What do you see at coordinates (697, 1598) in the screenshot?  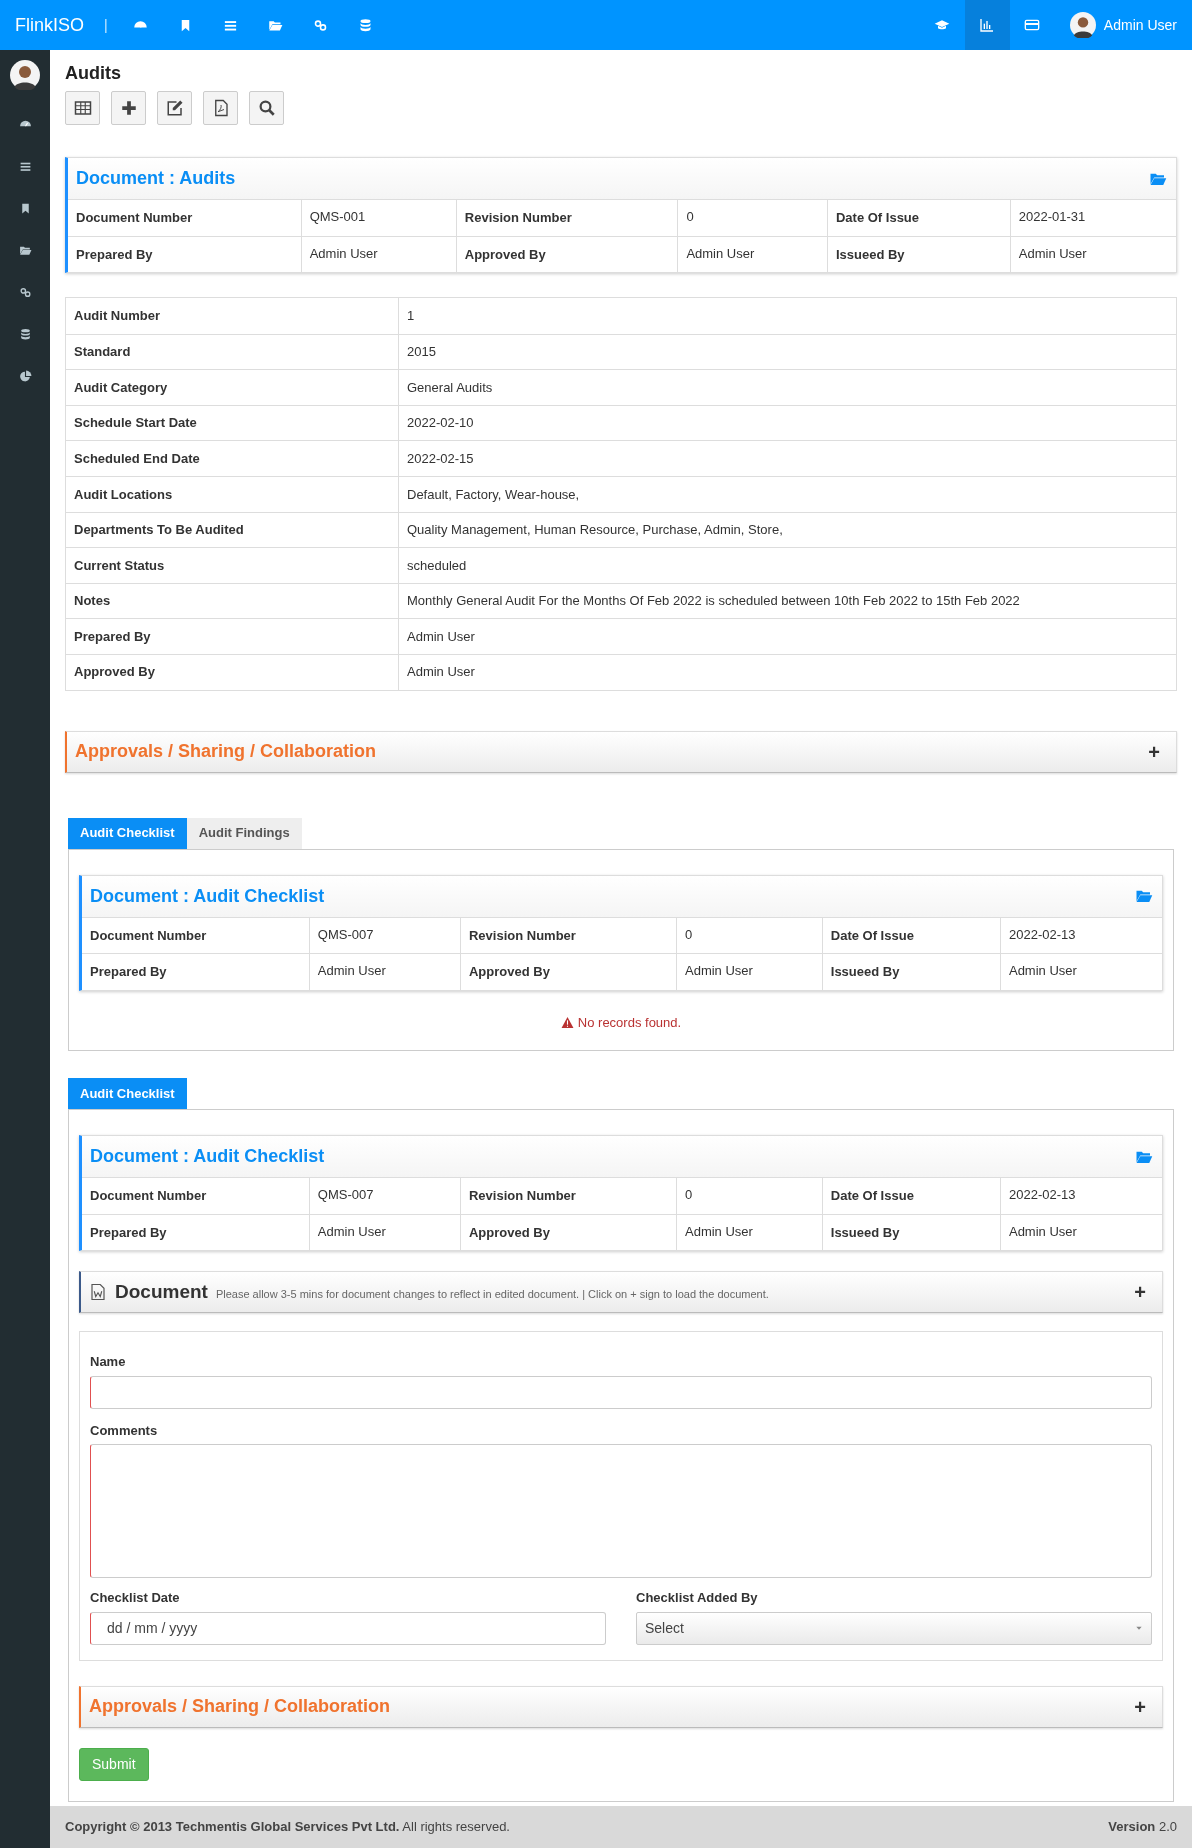 I see `field-label: Checklist Added By` at bounding box center [697, 1598].